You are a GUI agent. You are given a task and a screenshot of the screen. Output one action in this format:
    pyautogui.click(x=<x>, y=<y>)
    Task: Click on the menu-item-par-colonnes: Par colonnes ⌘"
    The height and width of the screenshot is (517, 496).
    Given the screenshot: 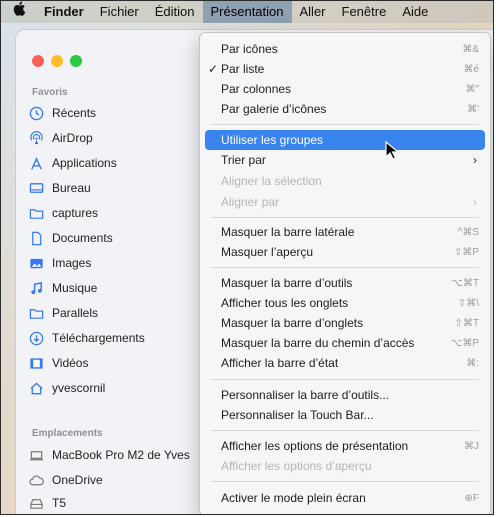 What is the action you would take?
    pyautogui.click(x=345, y=89)
    